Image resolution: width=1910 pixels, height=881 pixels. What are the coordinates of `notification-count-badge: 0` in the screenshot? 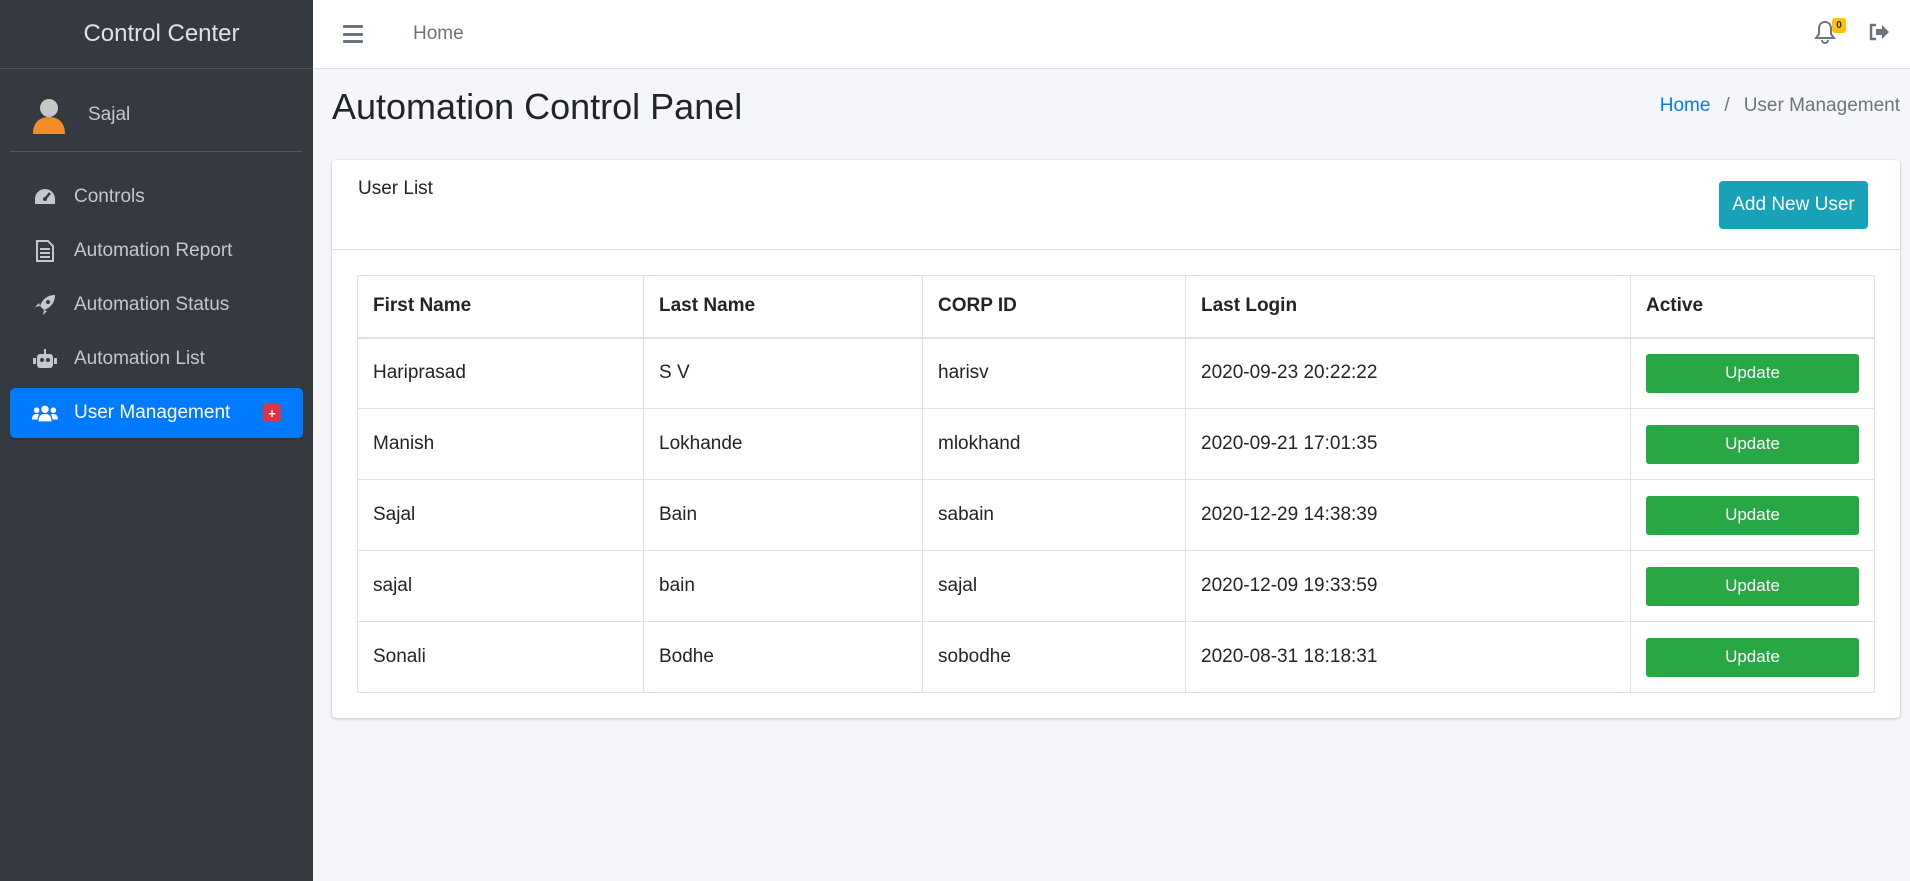 It's located at (1839, 25).